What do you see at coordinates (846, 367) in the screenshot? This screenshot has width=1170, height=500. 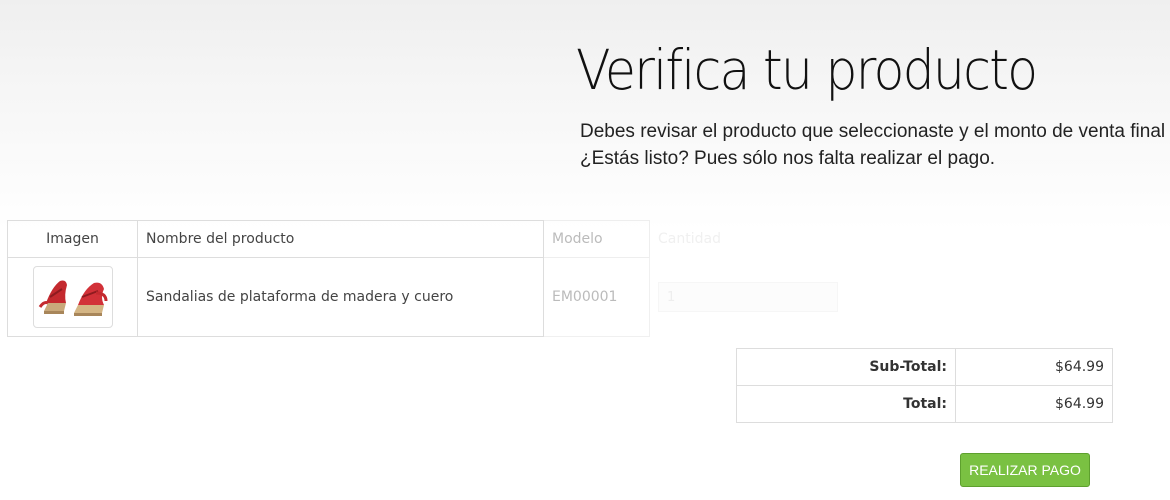 I see `subtotal-label: Sub-Total:` at bounding box center [846, 367].